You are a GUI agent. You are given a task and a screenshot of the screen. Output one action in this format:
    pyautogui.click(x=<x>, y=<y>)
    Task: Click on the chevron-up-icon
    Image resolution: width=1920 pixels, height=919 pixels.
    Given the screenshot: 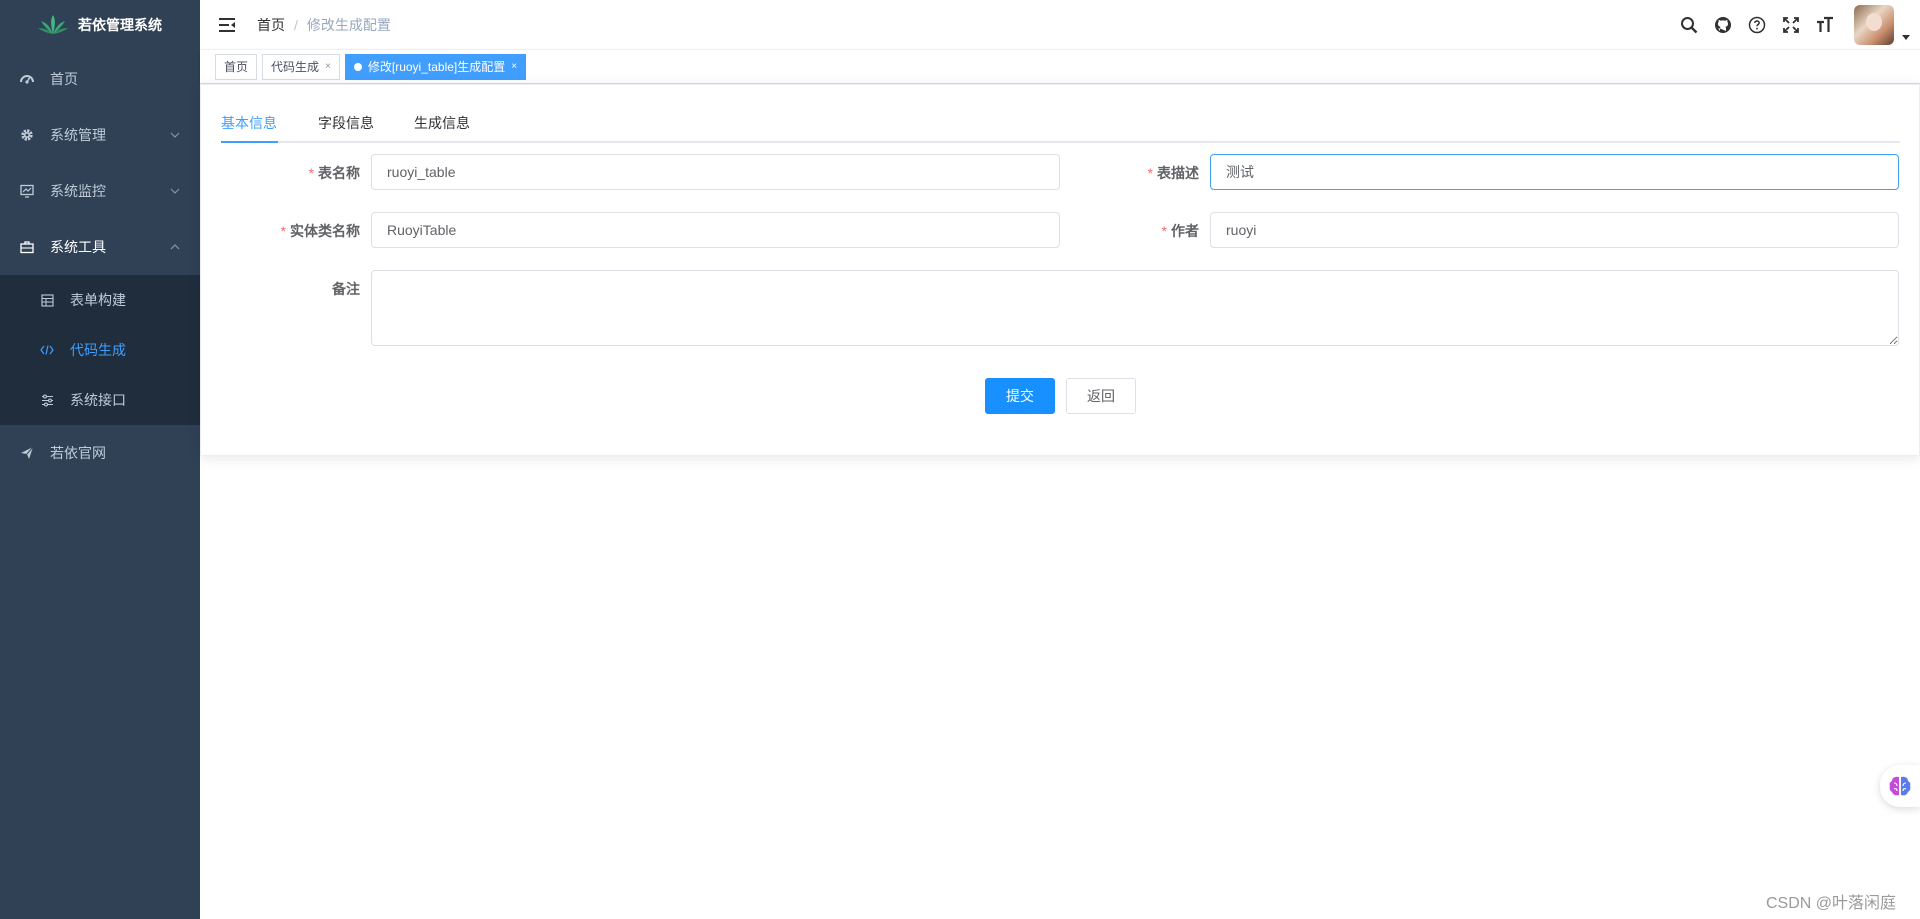 What is the action you would take?
    pyautogui.click(x=175, y=247)
    